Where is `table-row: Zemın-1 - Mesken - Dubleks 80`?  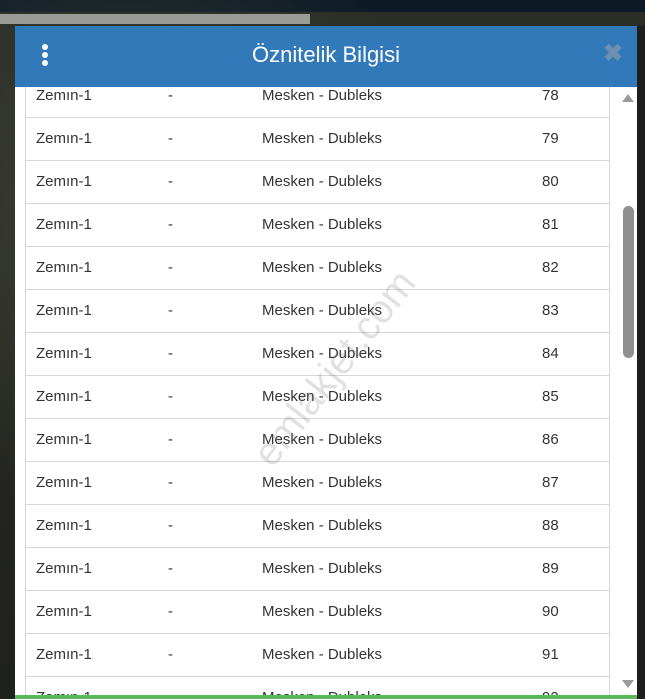 table-row: Zemın-1 - Mesken - Dubleks 80 is located at coordinates (317, 182).